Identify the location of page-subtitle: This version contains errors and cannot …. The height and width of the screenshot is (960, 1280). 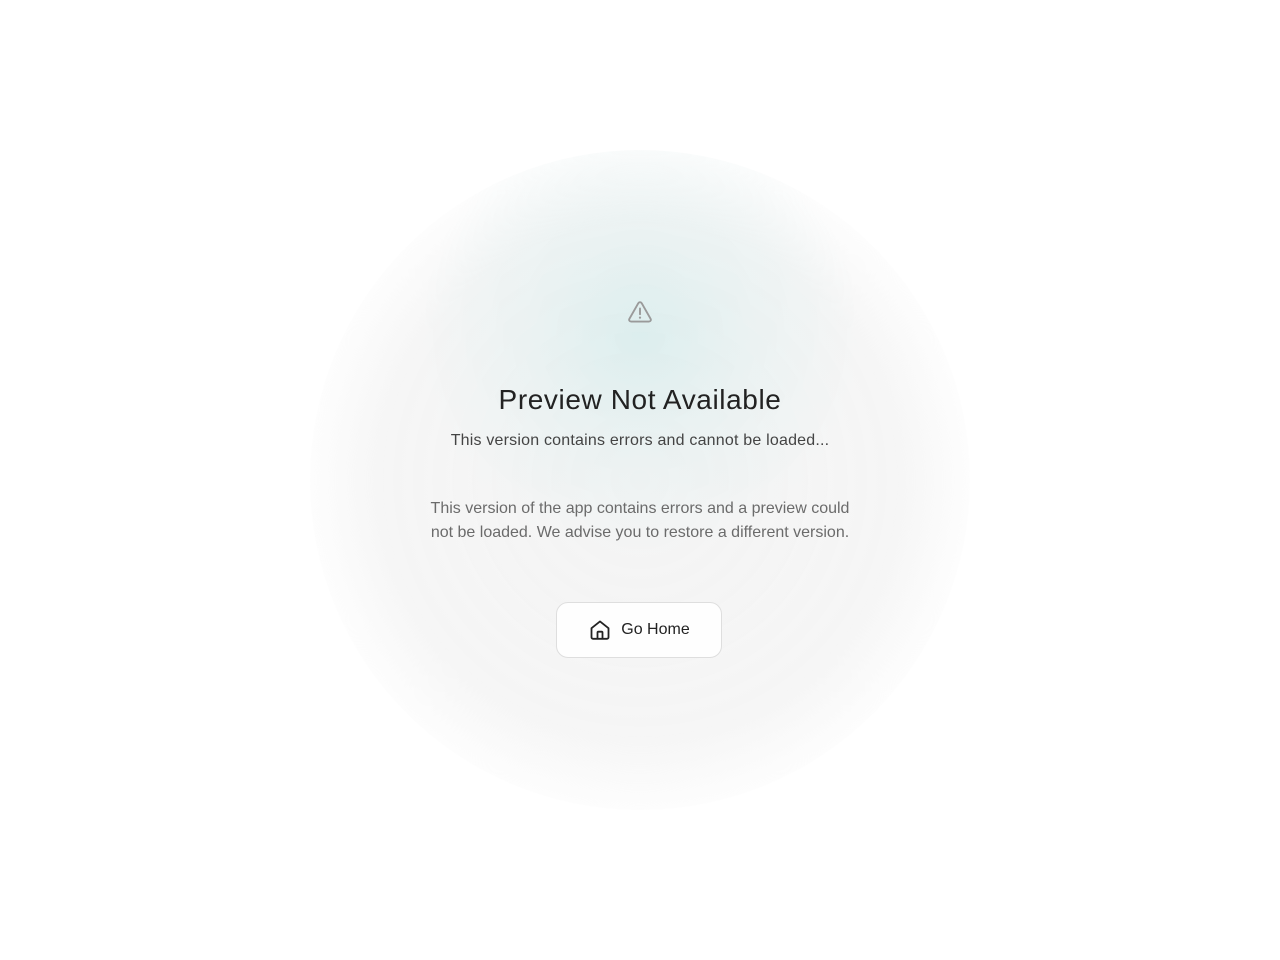
(640, 440).